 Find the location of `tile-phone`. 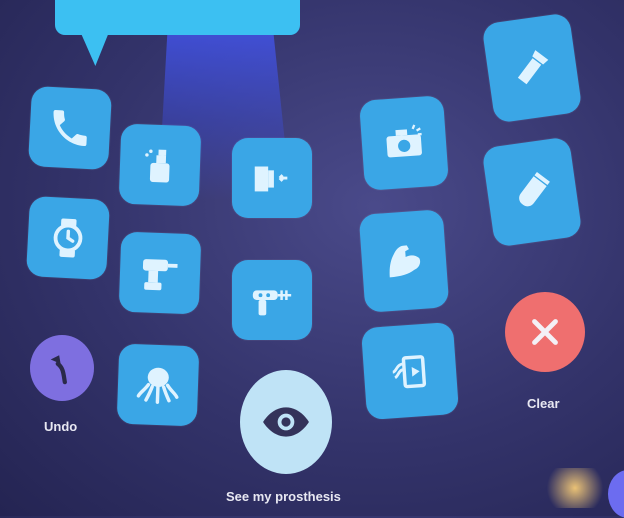

tile-phone is located at coordinates (70, 128).